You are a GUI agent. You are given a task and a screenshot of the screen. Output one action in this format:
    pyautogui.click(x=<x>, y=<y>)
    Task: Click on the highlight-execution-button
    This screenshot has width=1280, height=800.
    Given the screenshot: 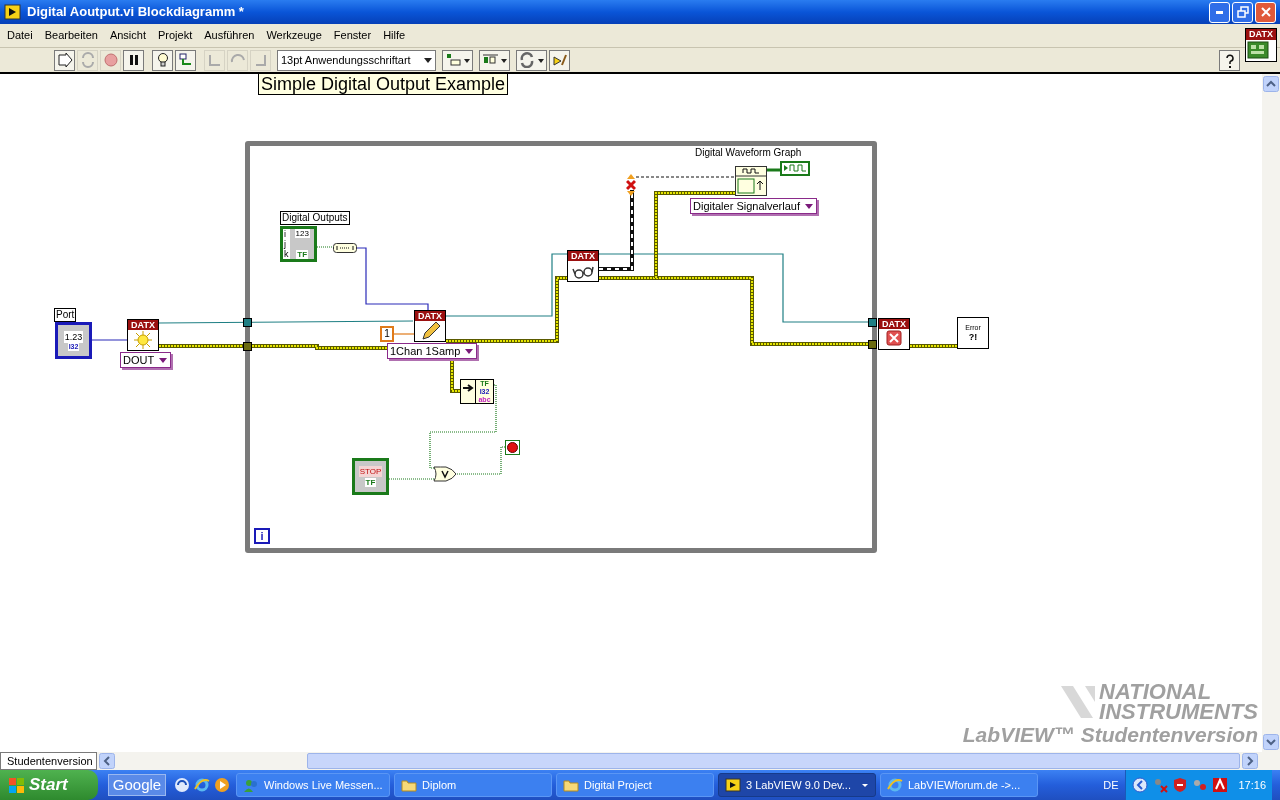 What is the action you would take?
    pyautogui.click(x=162, y=60)
    